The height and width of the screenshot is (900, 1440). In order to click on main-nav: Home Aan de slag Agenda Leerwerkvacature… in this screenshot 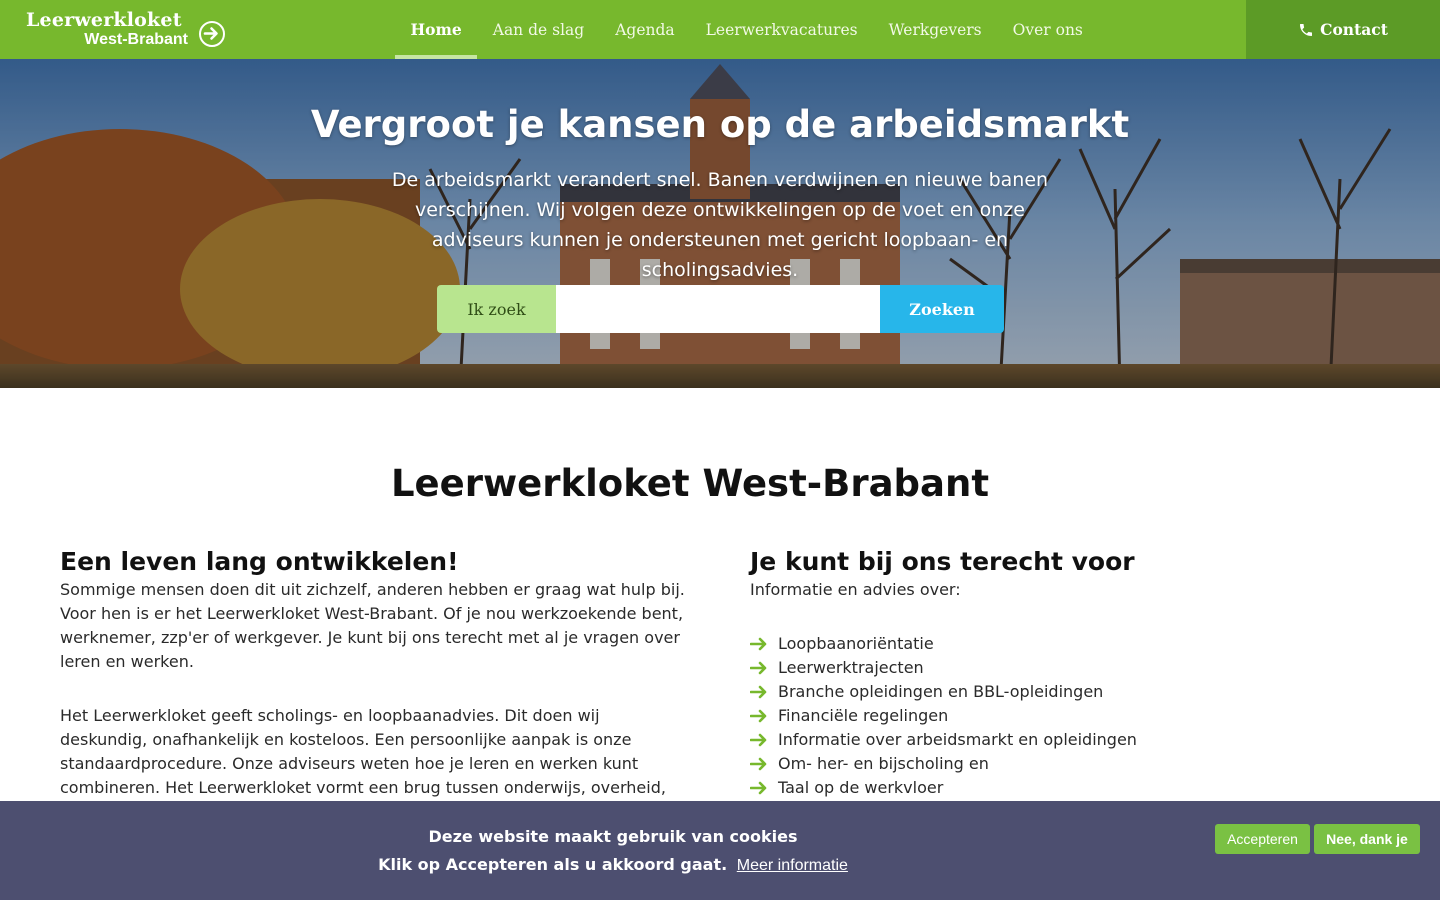, I will do `click(746, 29)`.